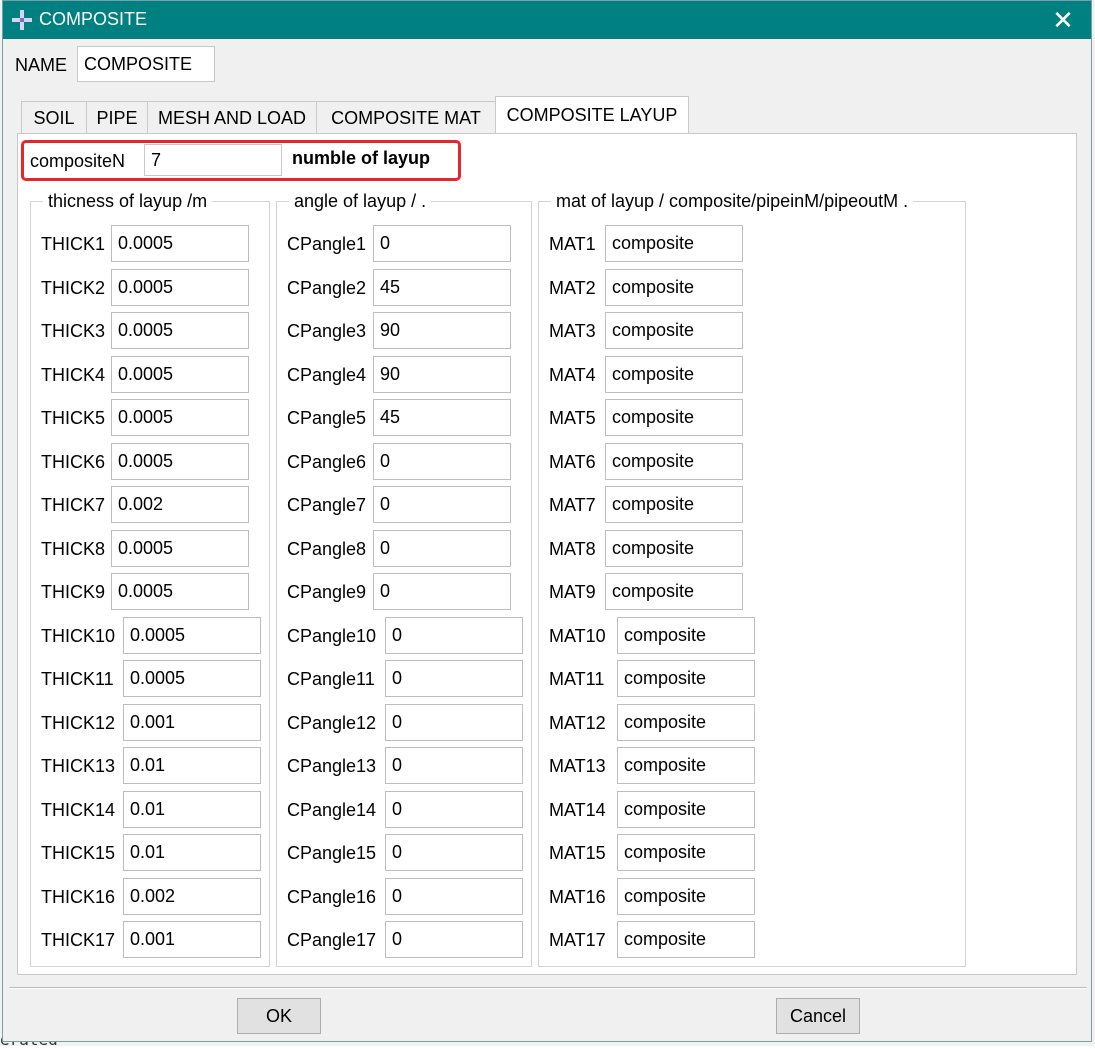 The height and width of the screenshot is (1049, 1095). I want to click on tab-composite-mat: COMPOSITE MAT, so click(406, 117).